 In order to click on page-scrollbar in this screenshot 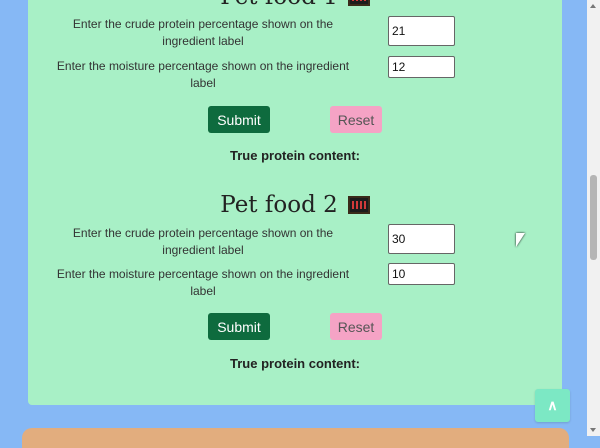, I will do `click(593, 218)`.